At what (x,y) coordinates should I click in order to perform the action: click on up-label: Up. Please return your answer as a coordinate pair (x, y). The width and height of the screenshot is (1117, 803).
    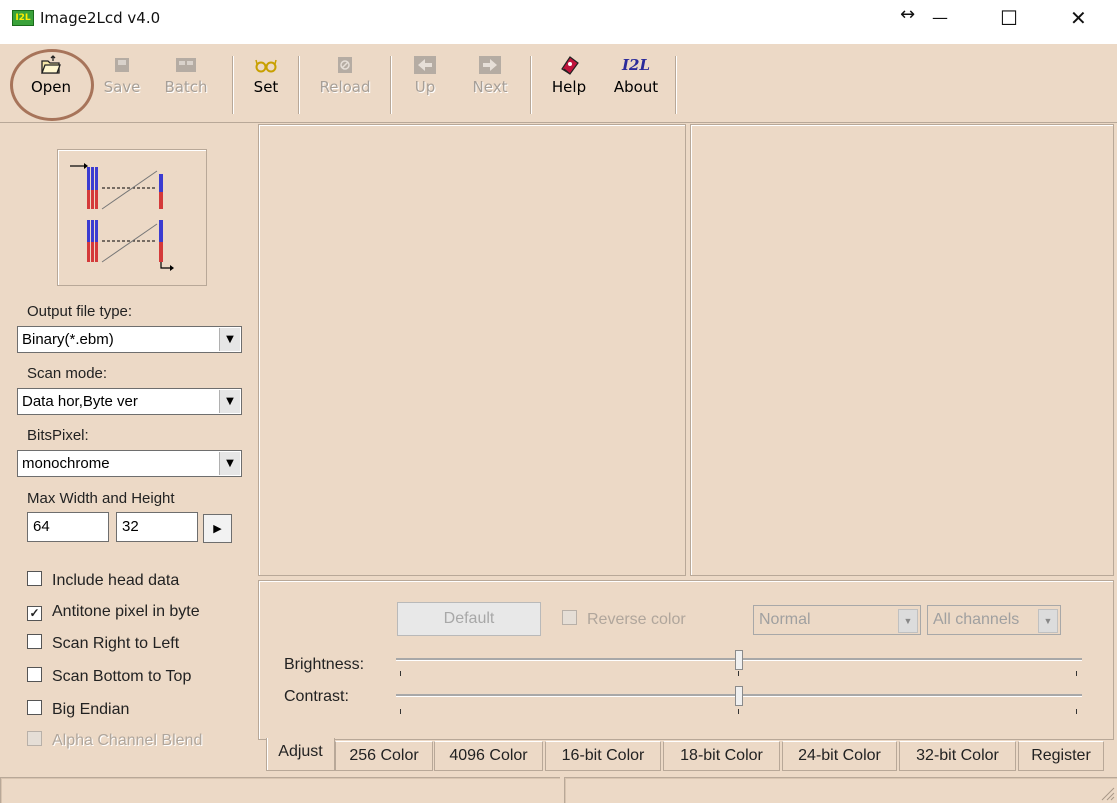
    Looking at the image, I should click on (425, 87).